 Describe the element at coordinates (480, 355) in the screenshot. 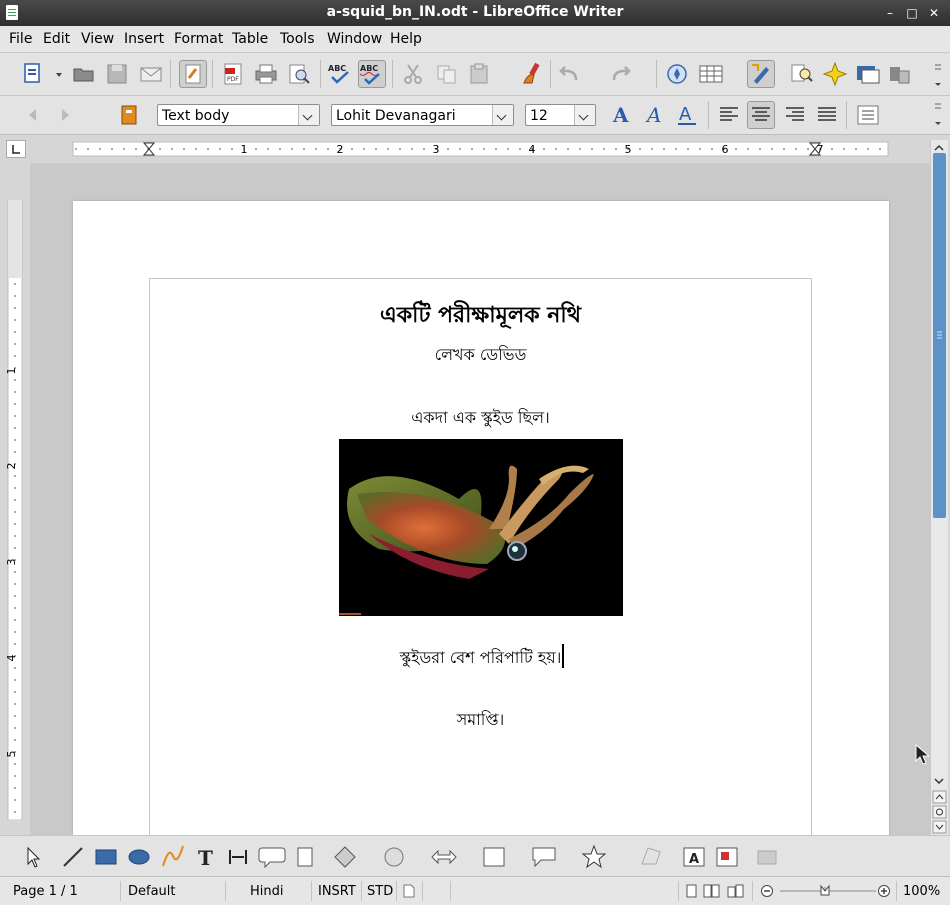

I see `document-author: লেখক ডেভিড` at that location.